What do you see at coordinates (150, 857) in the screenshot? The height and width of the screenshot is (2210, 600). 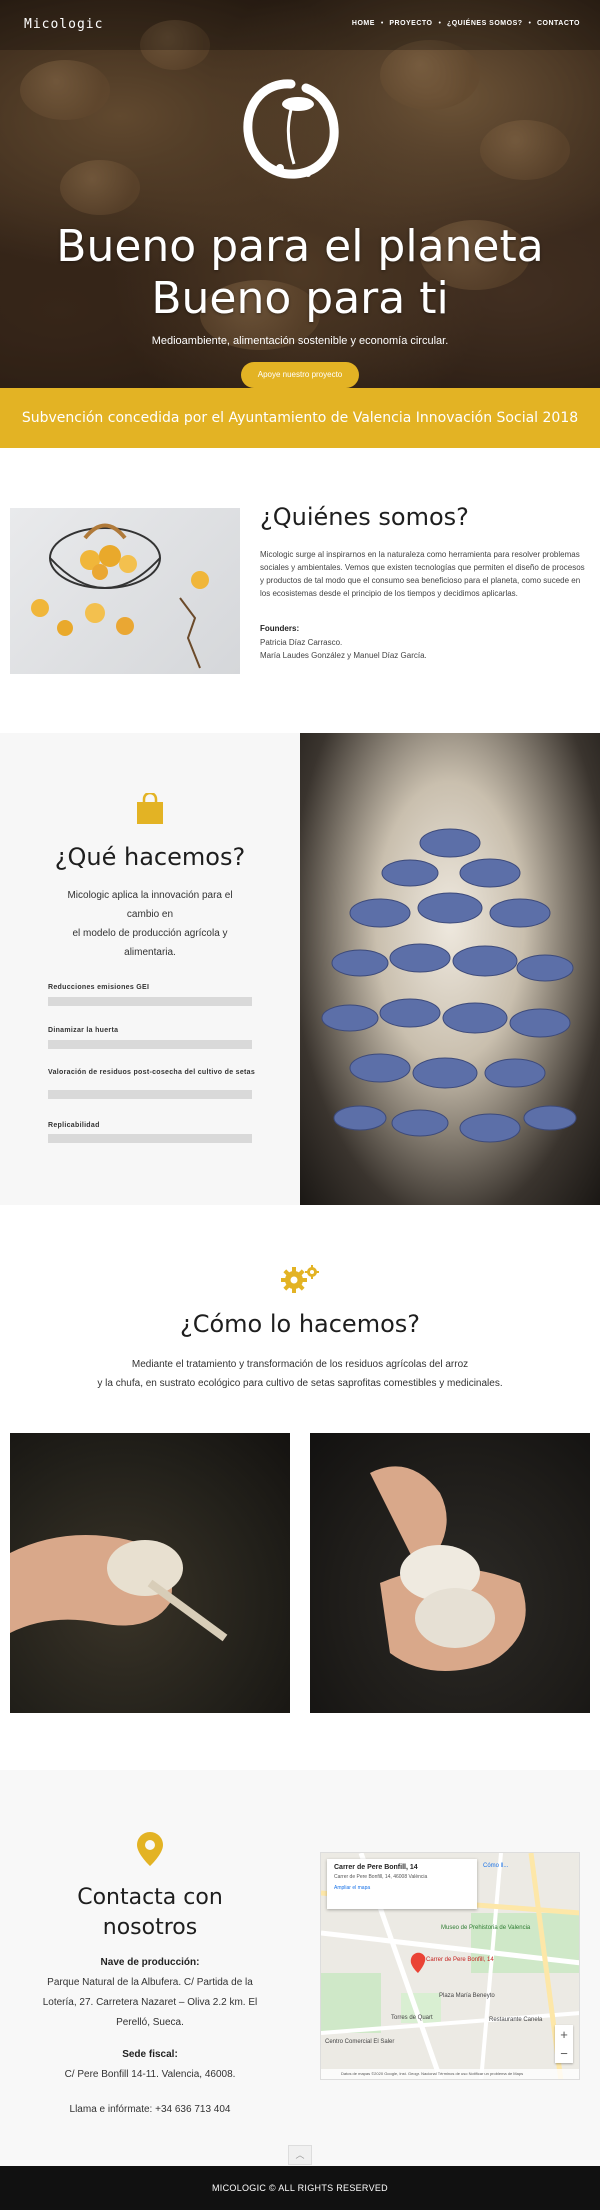 I see `que-hacemos-title: ¿Qué hacemos?` at bounding box center [150, 857].